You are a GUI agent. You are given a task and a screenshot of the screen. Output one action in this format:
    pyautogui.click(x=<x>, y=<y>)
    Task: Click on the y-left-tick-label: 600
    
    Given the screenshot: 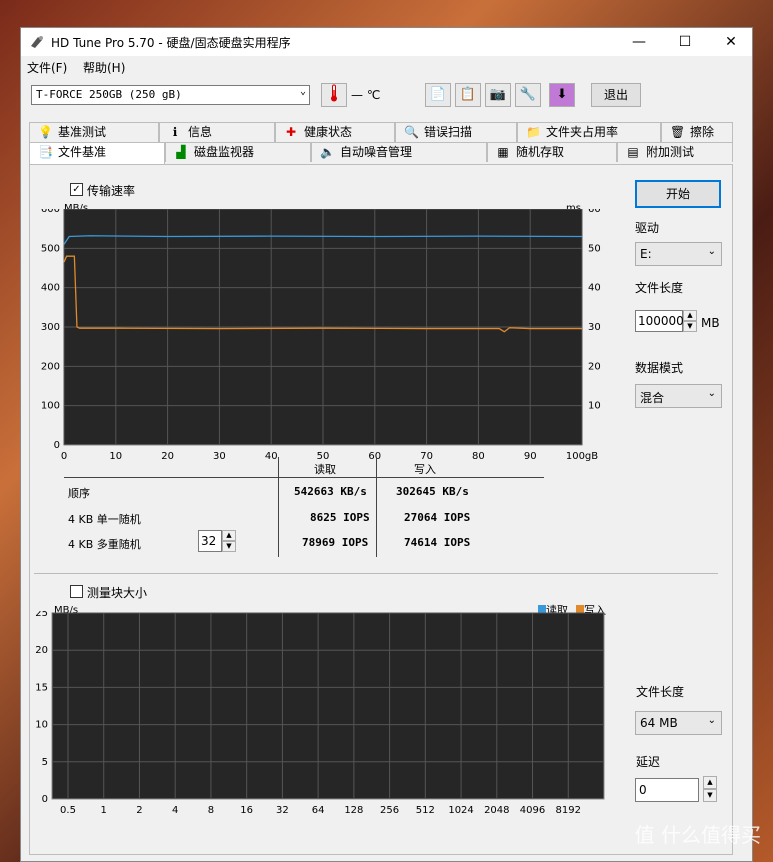 What is the action you would take?
    pyautogui.click(x=50, y=212)
    